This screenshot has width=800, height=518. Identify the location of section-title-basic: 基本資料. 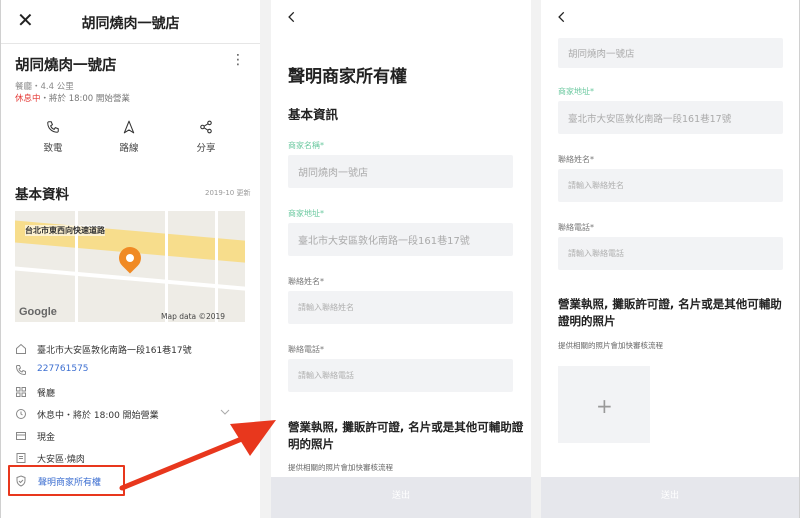
(42, 195).